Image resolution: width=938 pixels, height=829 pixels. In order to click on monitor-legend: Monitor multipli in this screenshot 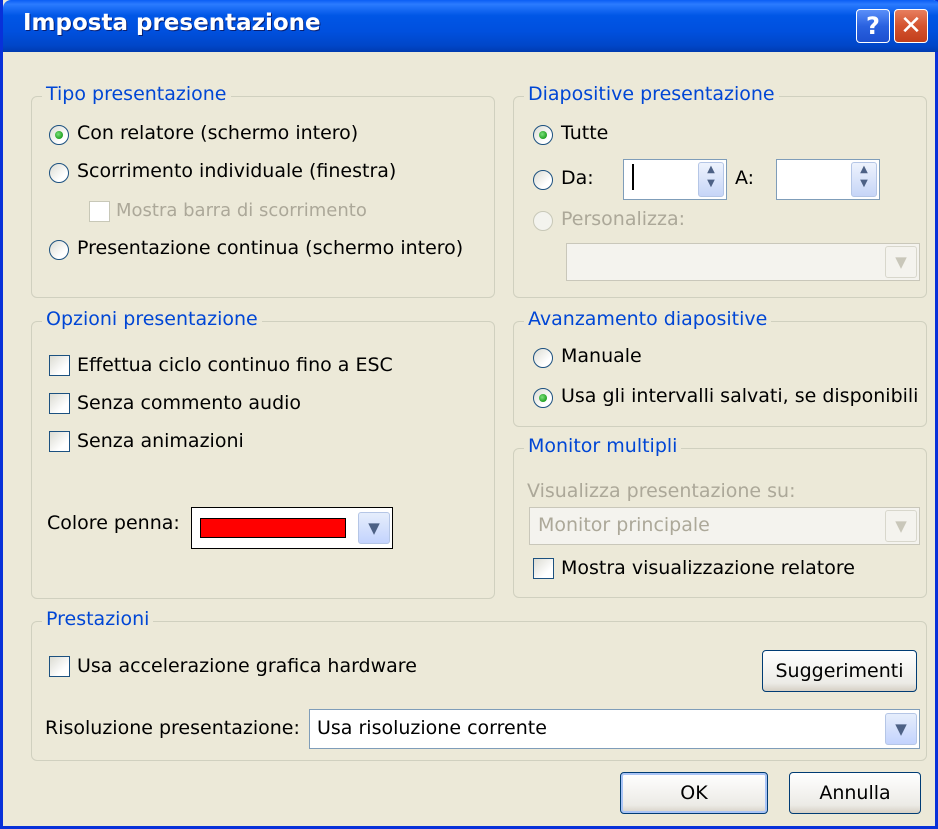, I will do `click(603, 446)`.